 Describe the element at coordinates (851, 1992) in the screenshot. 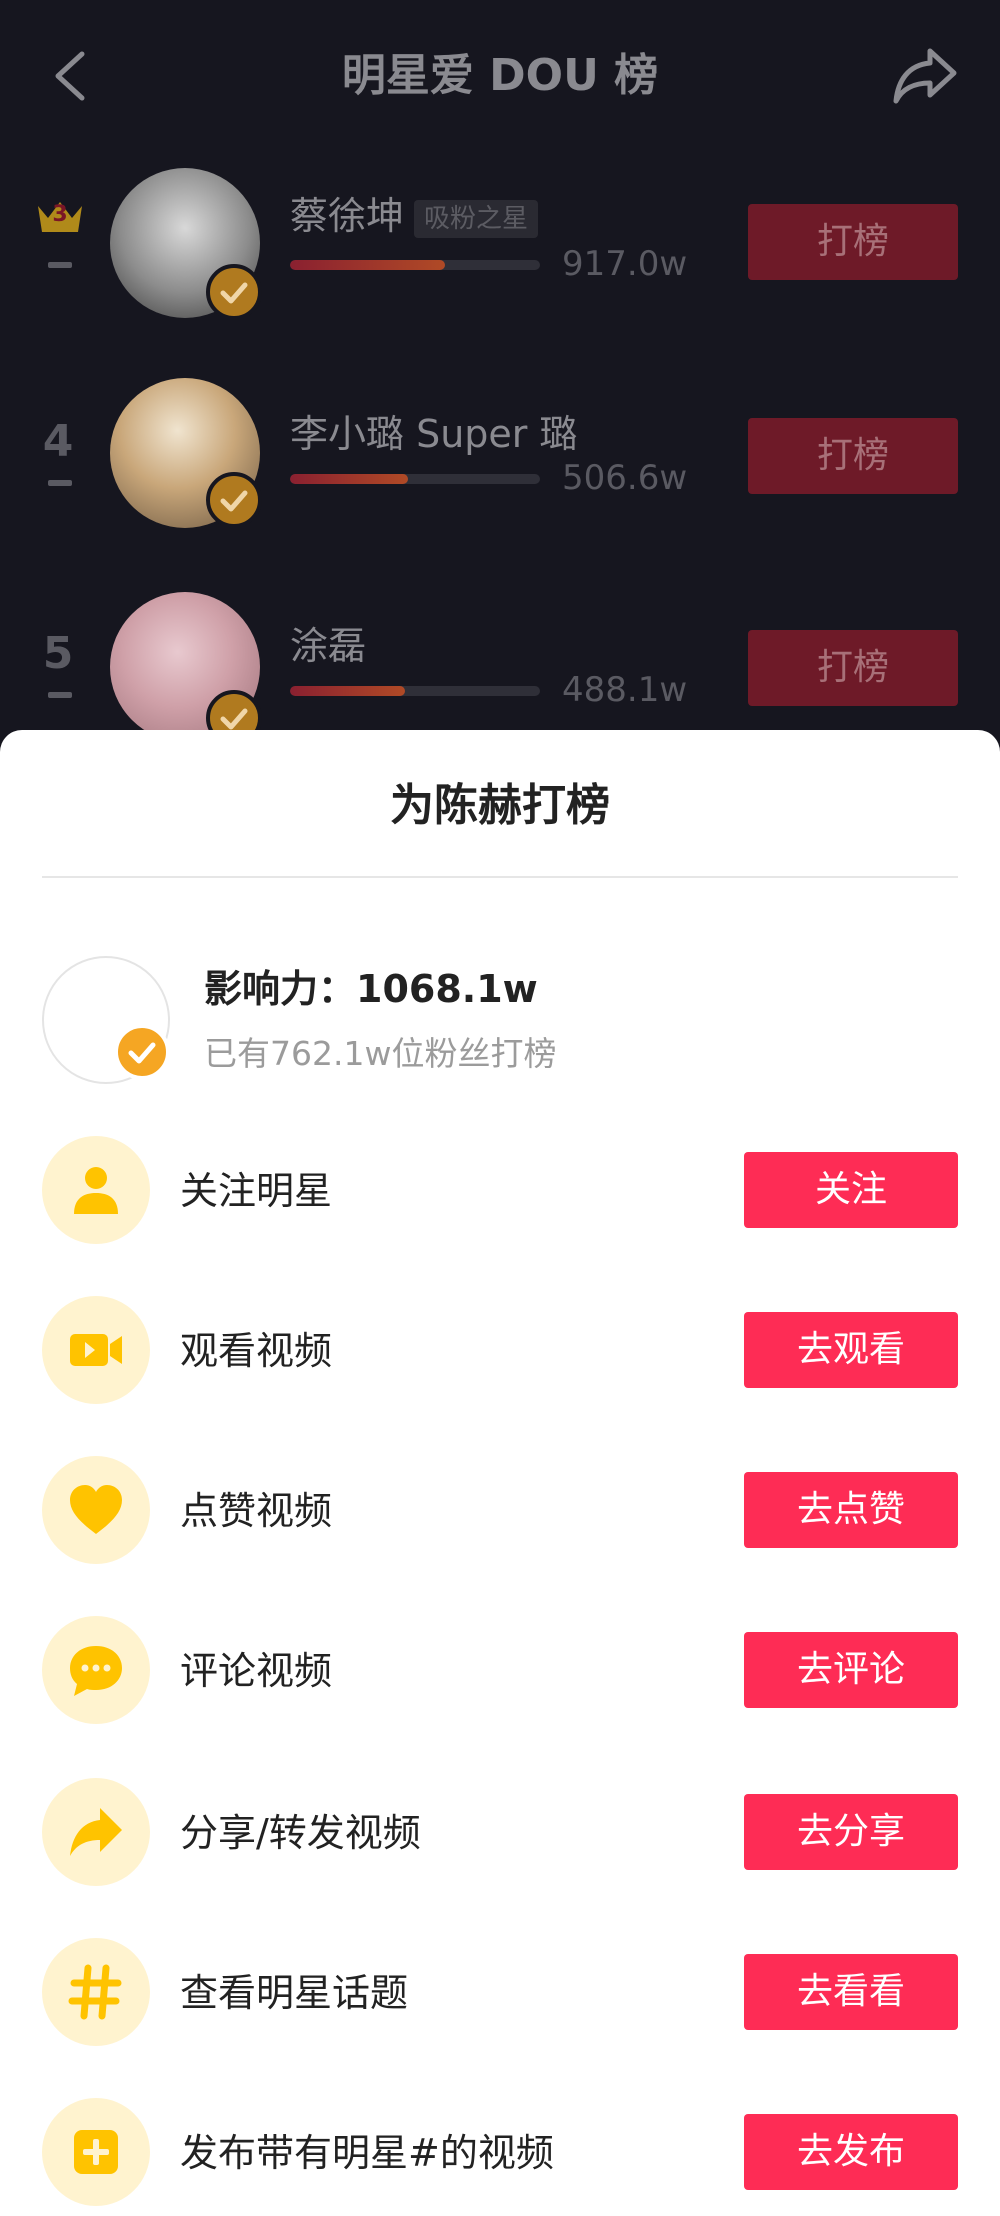

I see `view-topic-button: 去看看` at that location.